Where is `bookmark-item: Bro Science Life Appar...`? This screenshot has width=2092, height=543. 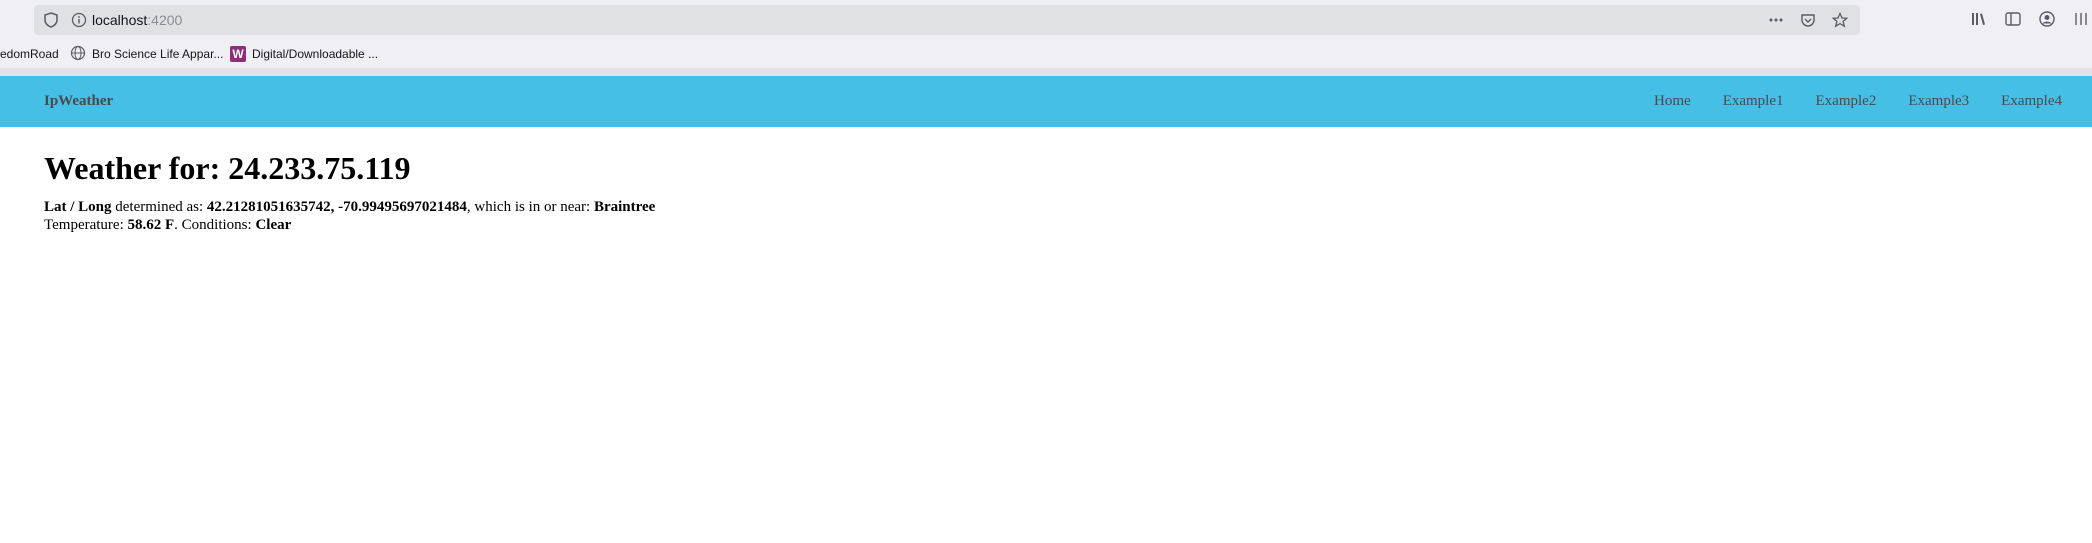 bookmark-item: Bro Science Life Appar... is located at coordinates (146, 54).